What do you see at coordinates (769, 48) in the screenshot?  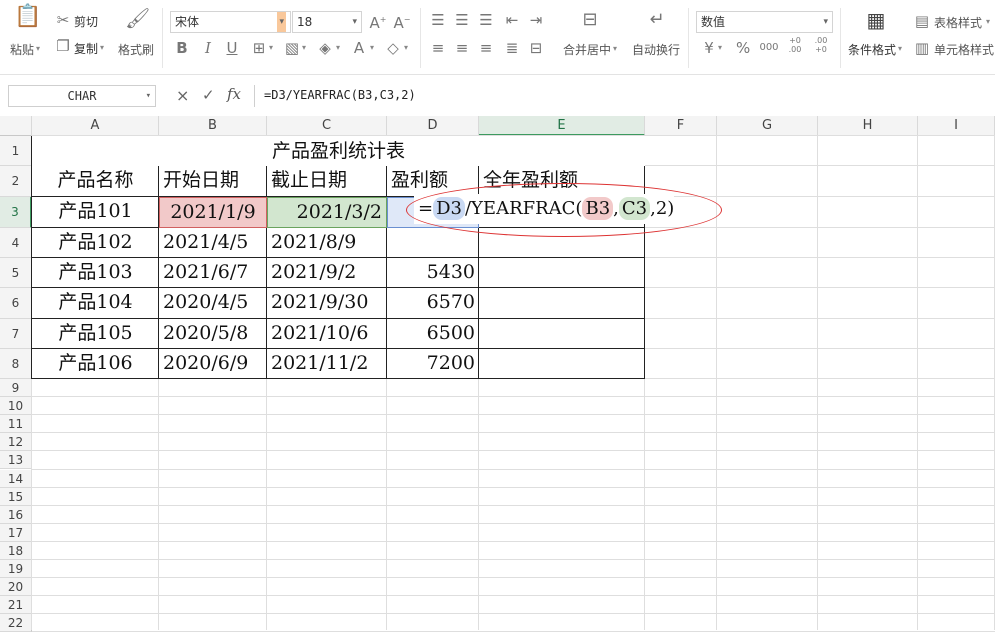 I see `thousands-separator-icon: 000` at bounding box center [769, 48].